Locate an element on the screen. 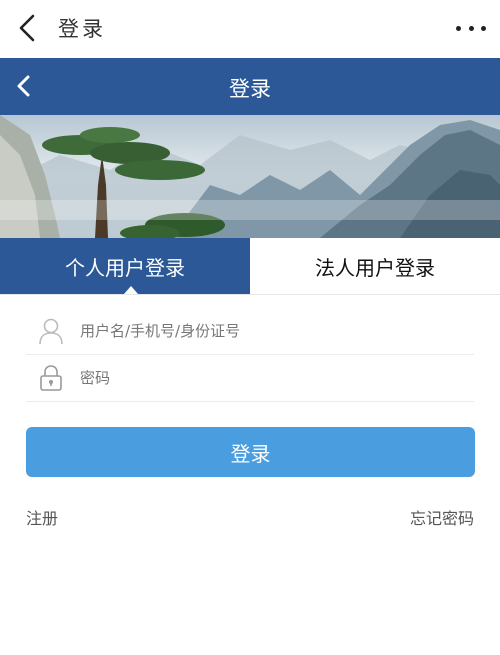  more-button is located at coordinates (471, 28).